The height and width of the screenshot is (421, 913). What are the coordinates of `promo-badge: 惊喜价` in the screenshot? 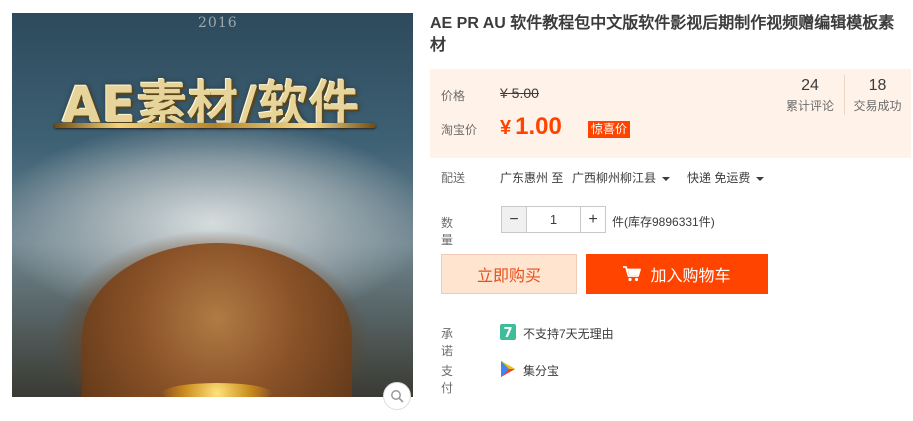 It's located at (609, 129).